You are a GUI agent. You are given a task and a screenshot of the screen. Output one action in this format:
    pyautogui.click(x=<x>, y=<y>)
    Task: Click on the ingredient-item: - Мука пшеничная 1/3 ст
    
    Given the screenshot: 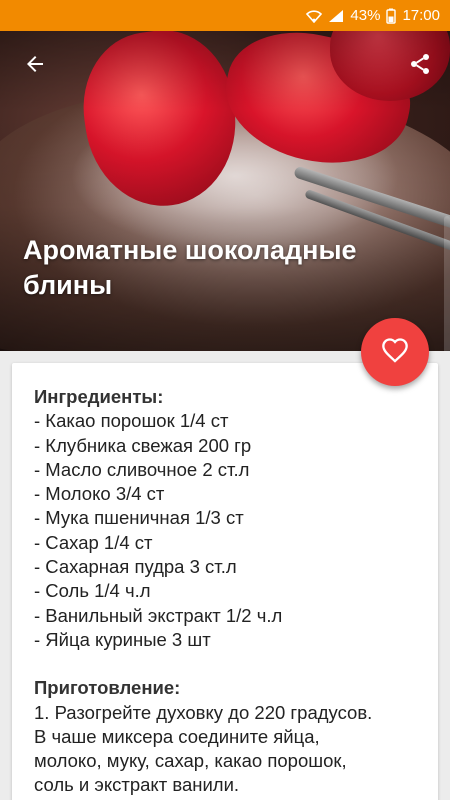 What is the action you would take?
    pyautogui.click(x=139, y=518)
    